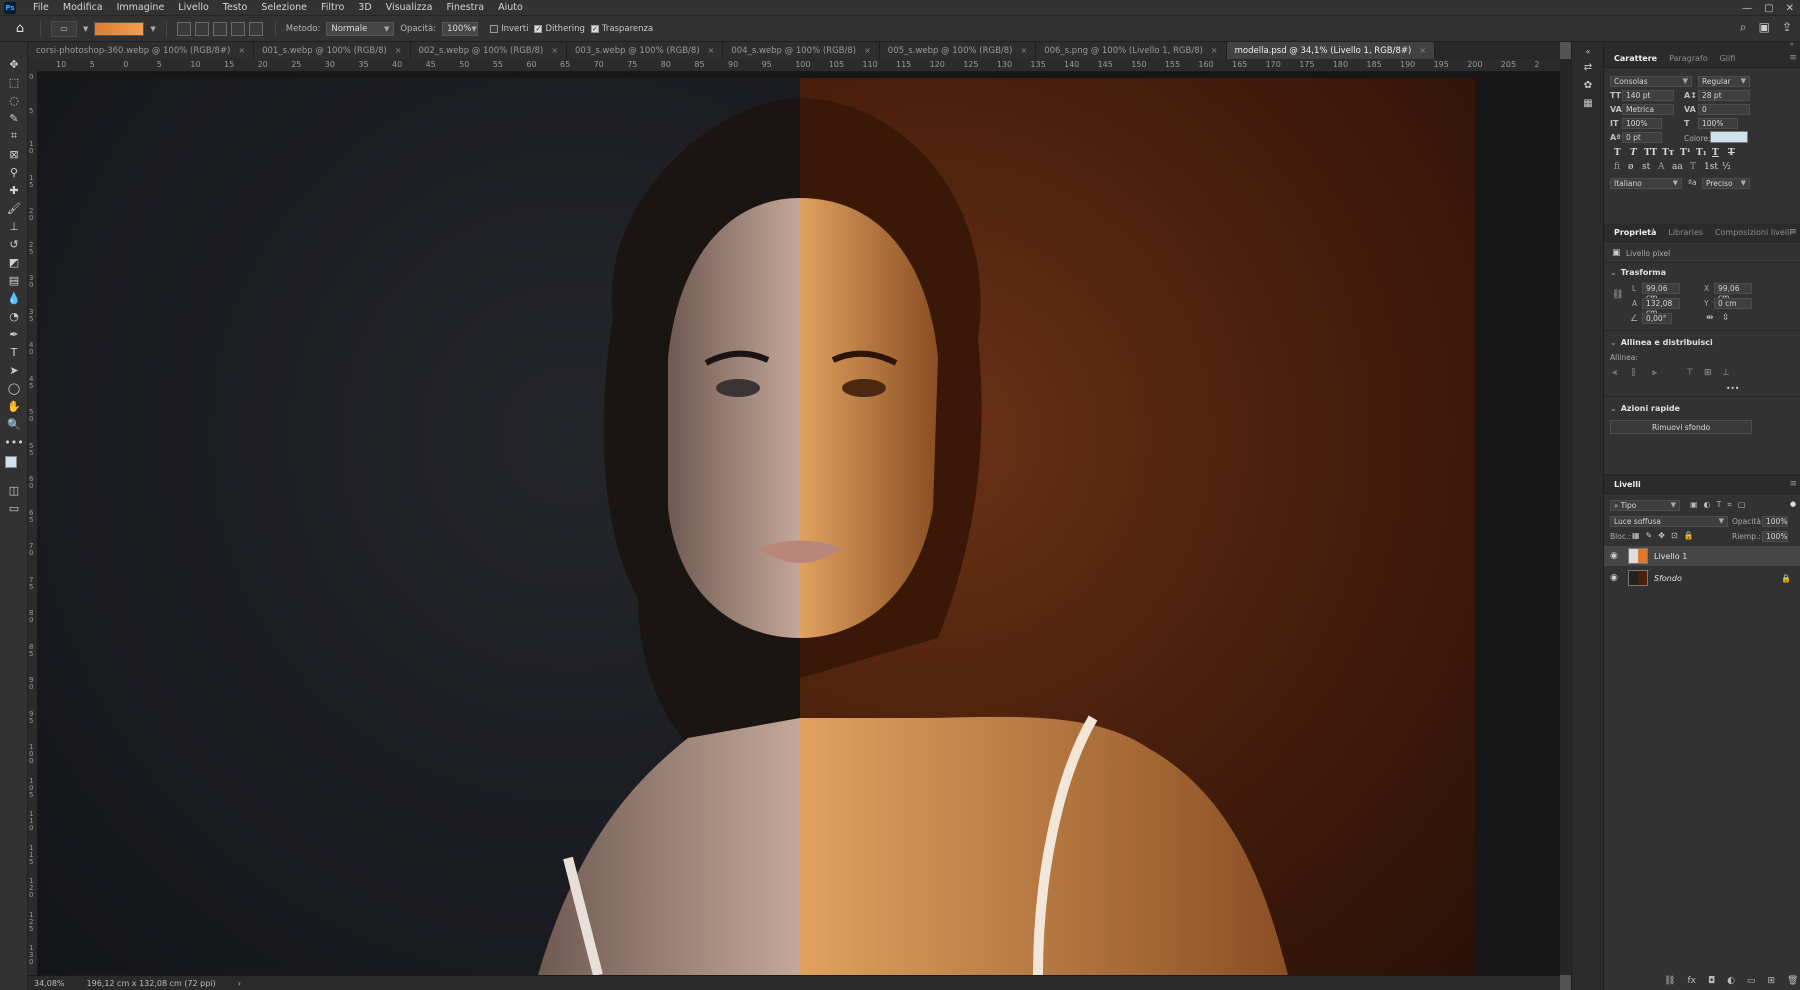  Describe the element at coordinates (1775, 521) in the screenshot. I see `opacity-field: 100%` at that location.